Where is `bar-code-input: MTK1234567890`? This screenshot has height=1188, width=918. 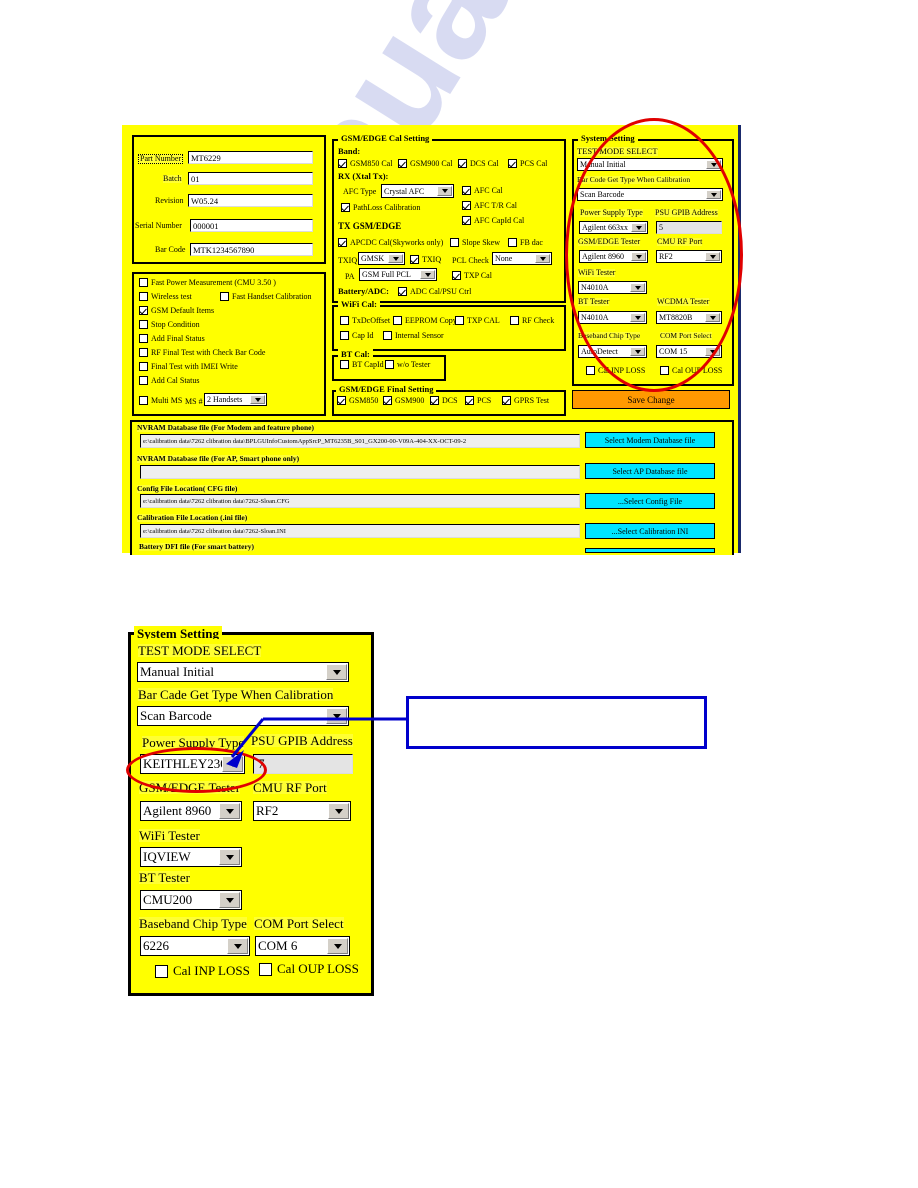
bar-code-input: MTK1234567890 is located at coordinates (251, 249).